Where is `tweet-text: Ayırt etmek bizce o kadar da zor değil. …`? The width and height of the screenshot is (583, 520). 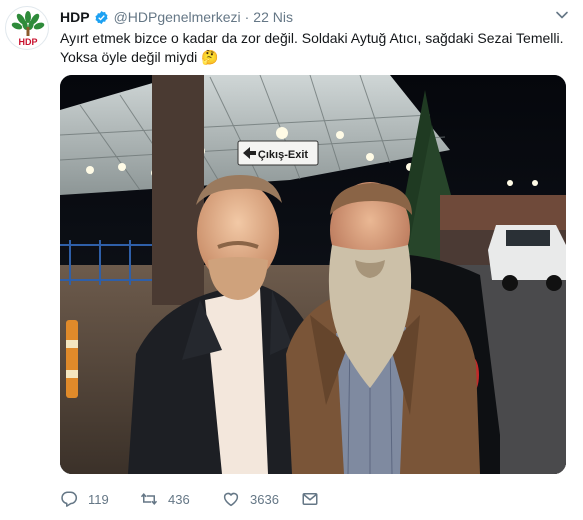 tweet-text: Ayırt etmek bizce o kadar da zor değil. … is located at coordinates (315, 48).